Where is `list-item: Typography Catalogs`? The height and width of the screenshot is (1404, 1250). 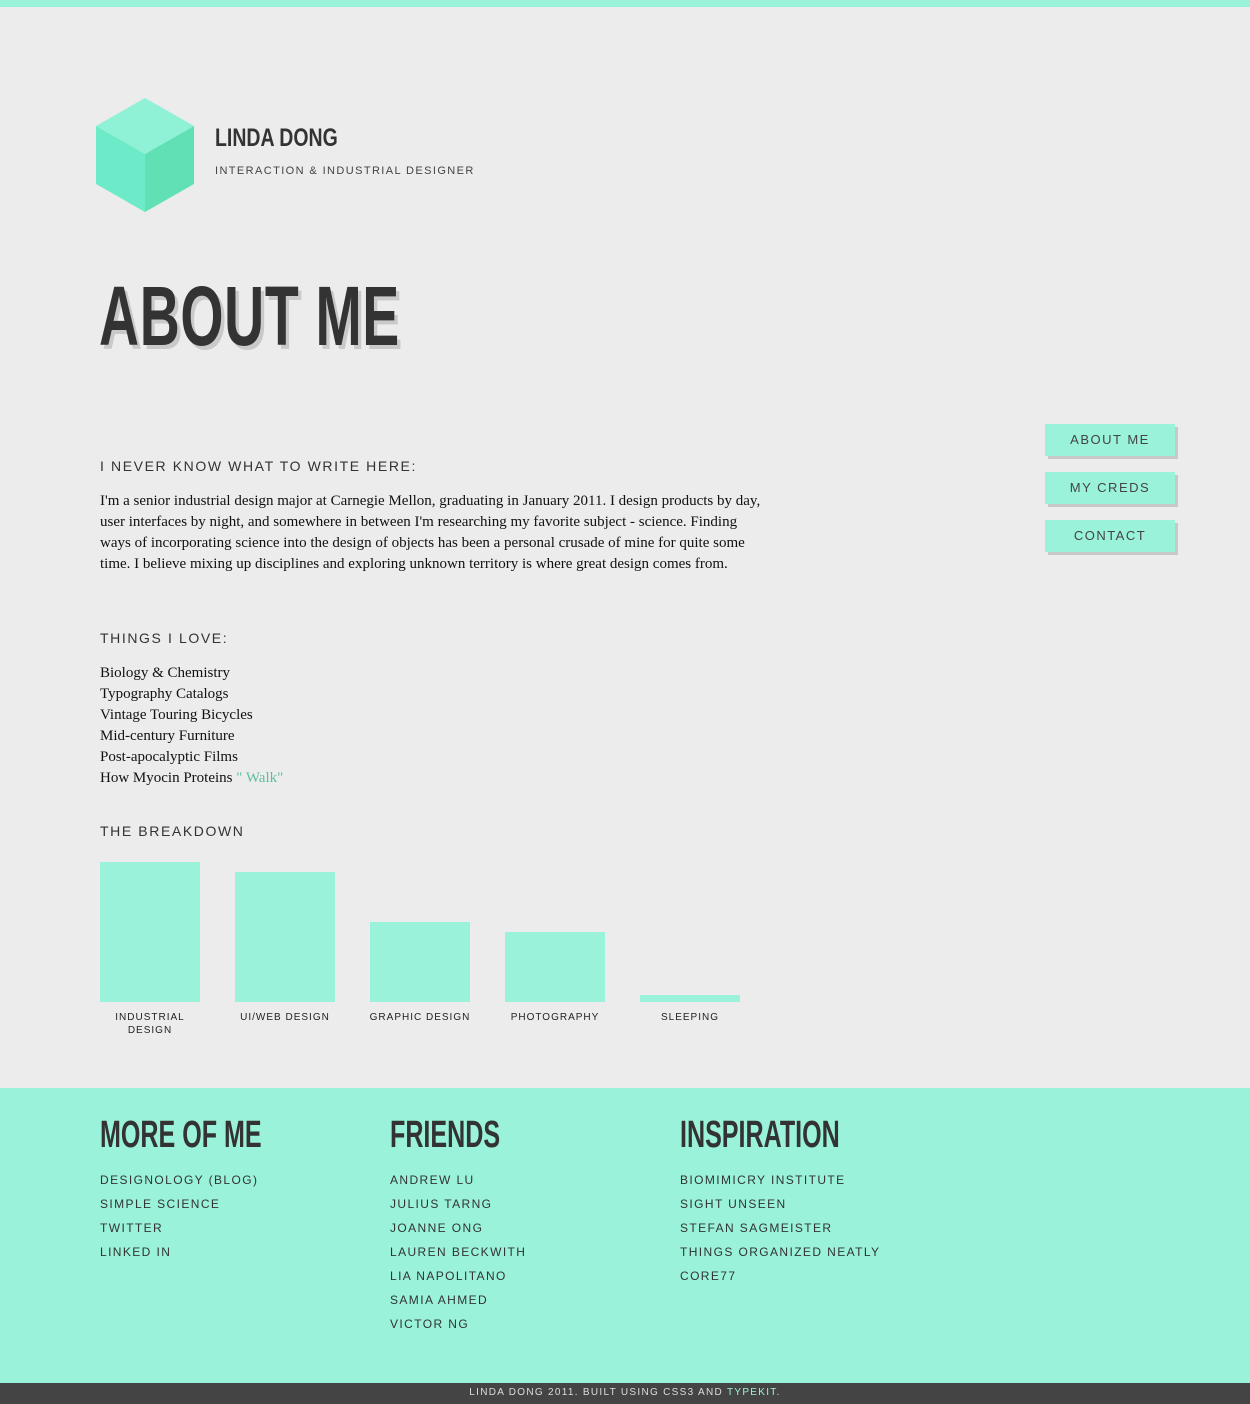
list-item: Typography Catalogs is located at coordinates (164, 694).